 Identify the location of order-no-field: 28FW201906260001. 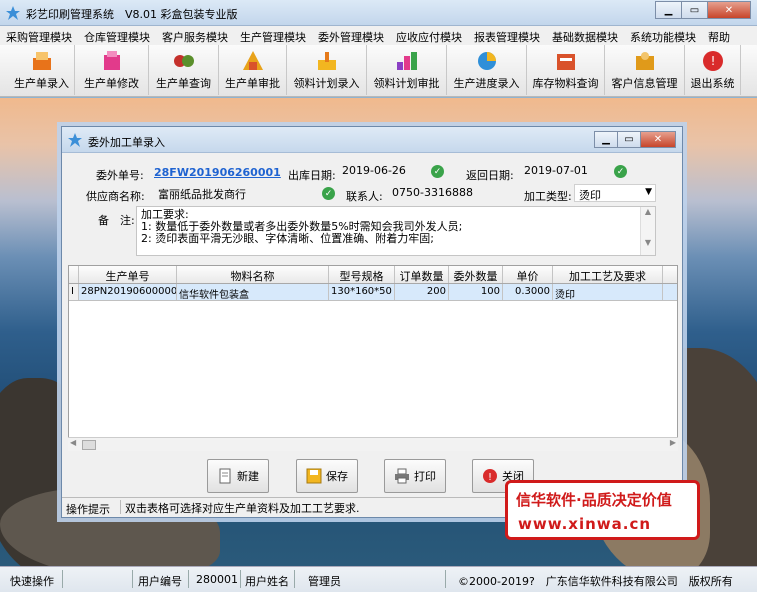
(215, 173).